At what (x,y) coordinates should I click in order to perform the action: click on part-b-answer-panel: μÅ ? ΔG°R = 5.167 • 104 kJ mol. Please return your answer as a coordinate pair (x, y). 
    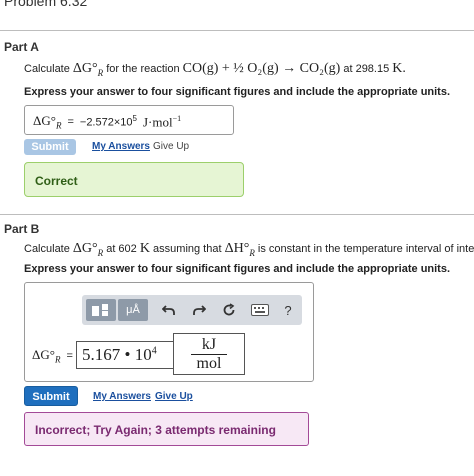
    Looking at the image, I should click on (169, 332).